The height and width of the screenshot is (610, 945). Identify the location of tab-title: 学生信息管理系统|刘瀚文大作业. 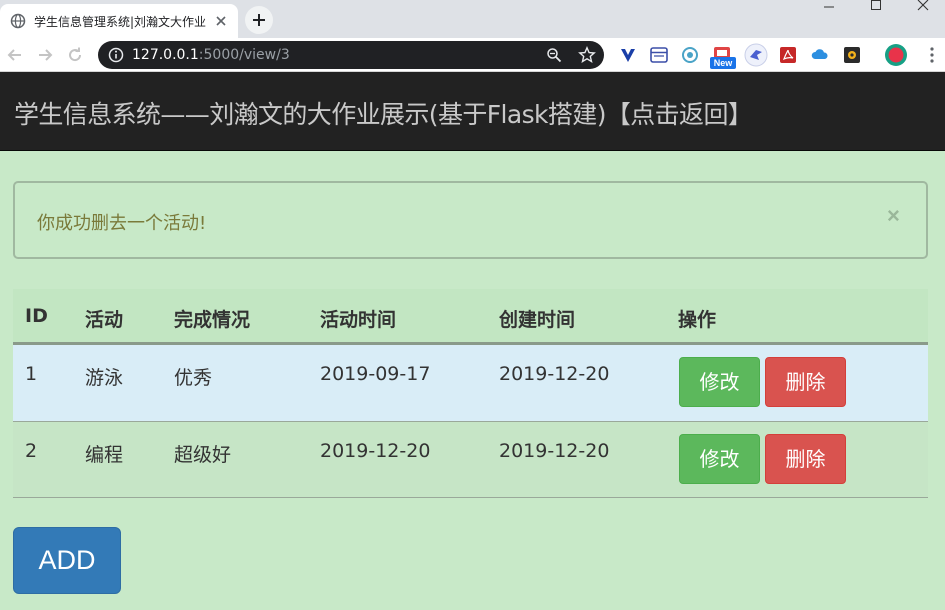
(120, 22).